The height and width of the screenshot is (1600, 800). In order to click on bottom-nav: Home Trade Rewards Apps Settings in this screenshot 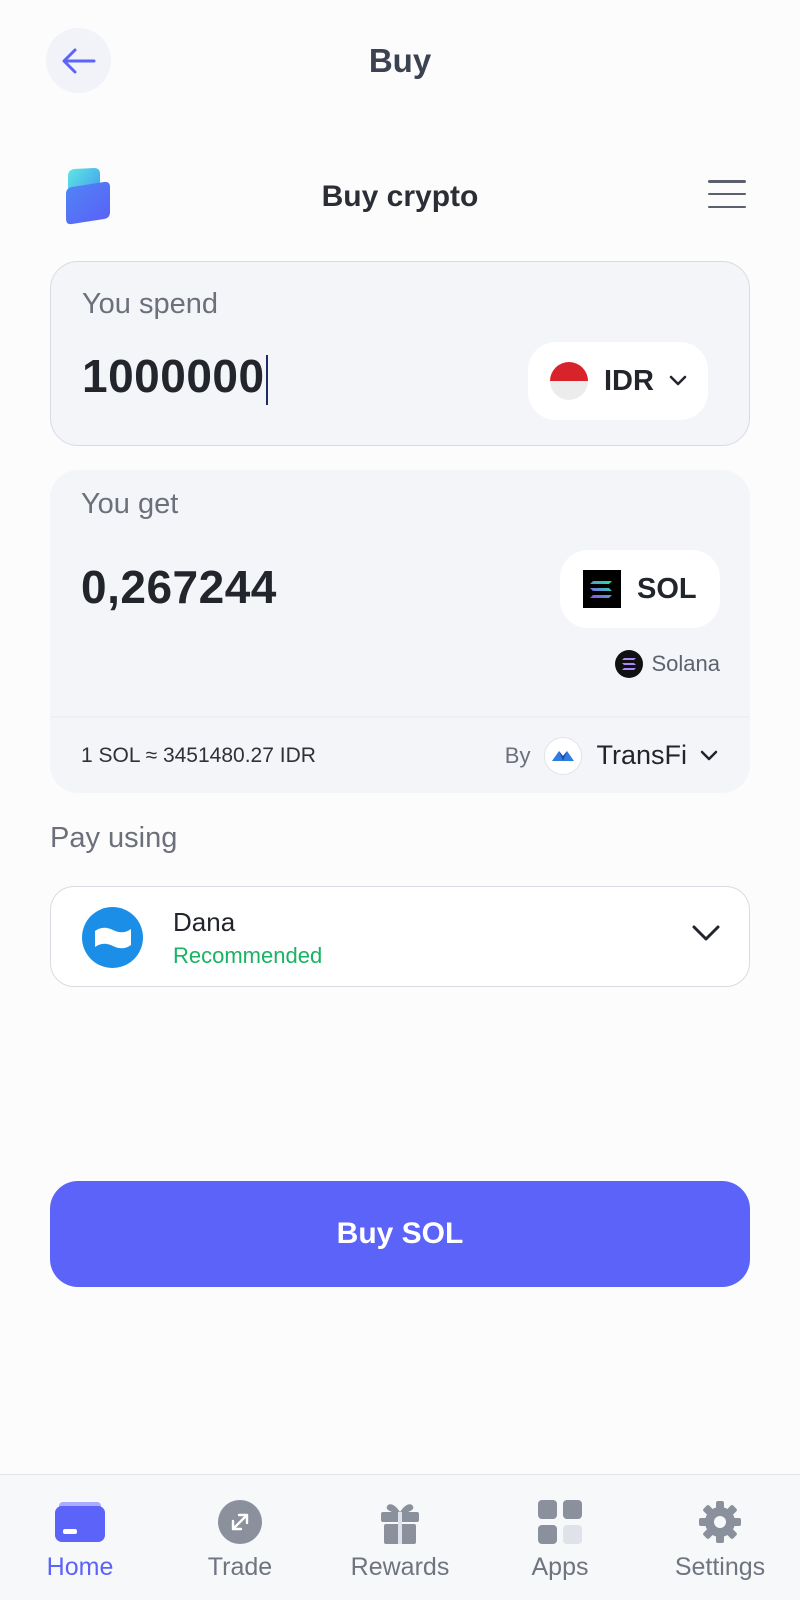, I will do `click(400, 1537)`.